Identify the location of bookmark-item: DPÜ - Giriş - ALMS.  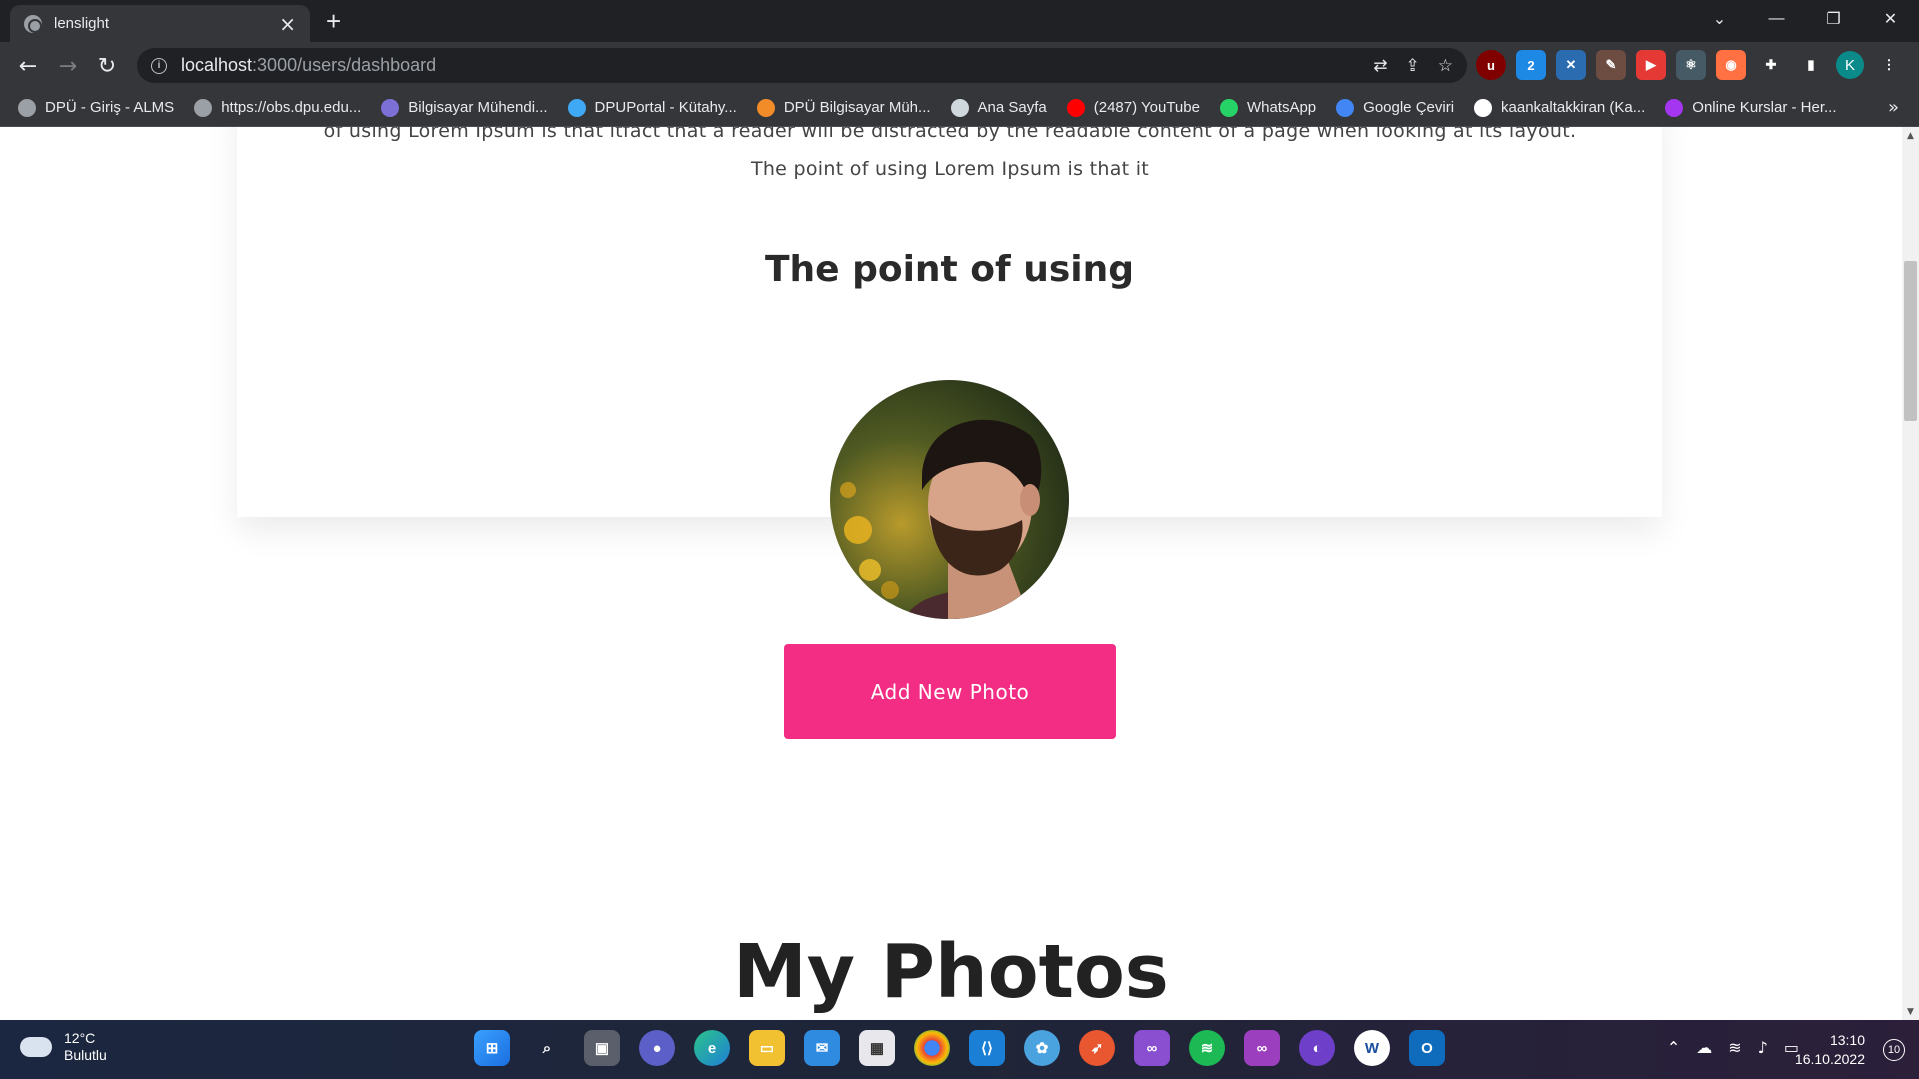
(96, 107).